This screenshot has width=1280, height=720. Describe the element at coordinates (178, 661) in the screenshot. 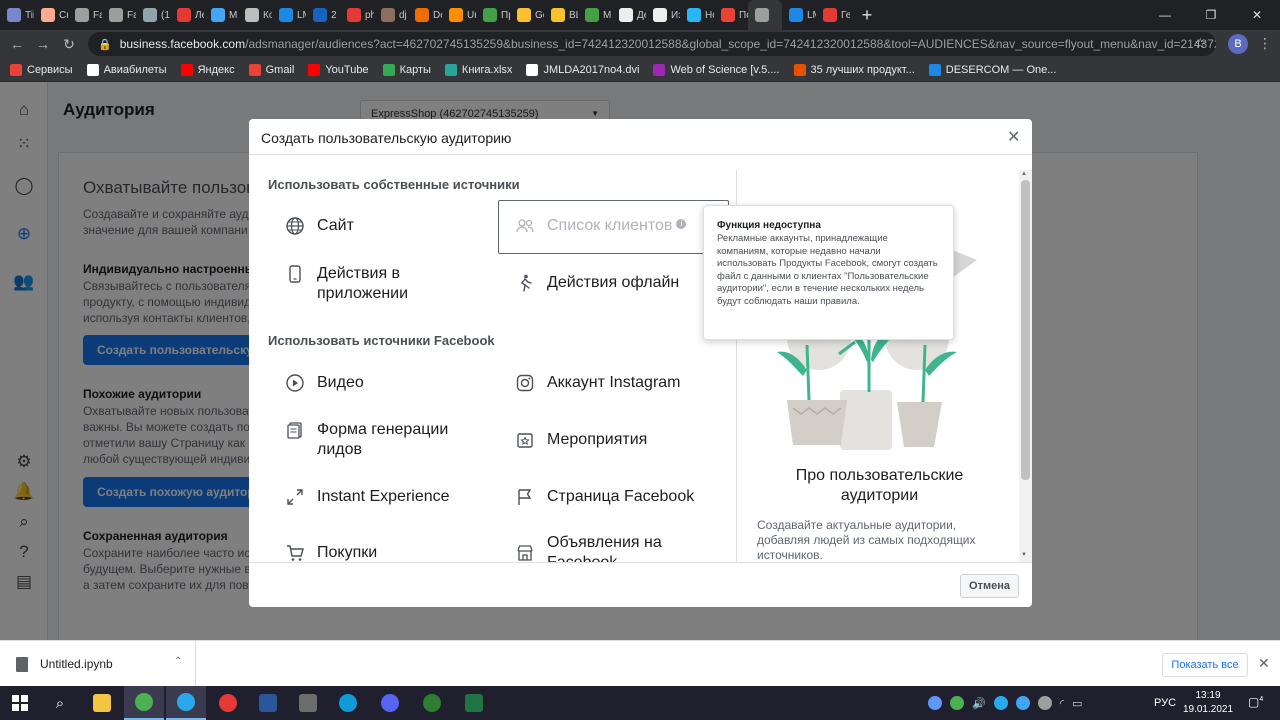

I see `chevron-up-icon: ⌃` at that location.